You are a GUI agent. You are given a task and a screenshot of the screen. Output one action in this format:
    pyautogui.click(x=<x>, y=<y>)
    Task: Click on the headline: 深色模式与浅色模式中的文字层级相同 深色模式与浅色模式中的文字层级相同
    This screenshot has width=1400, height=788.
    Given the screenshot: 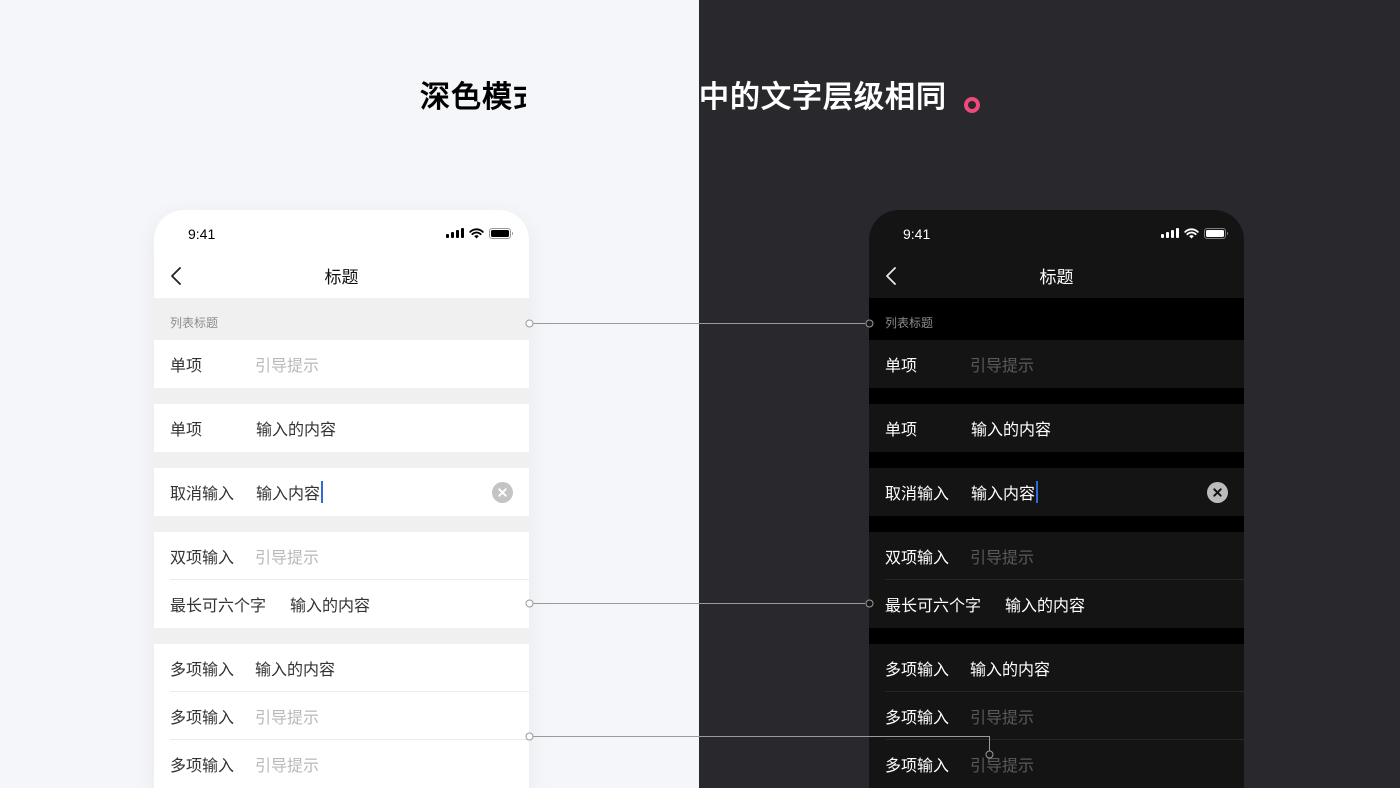 What is the action you would take?
    pyautogui.click(x=700, y=100)
    